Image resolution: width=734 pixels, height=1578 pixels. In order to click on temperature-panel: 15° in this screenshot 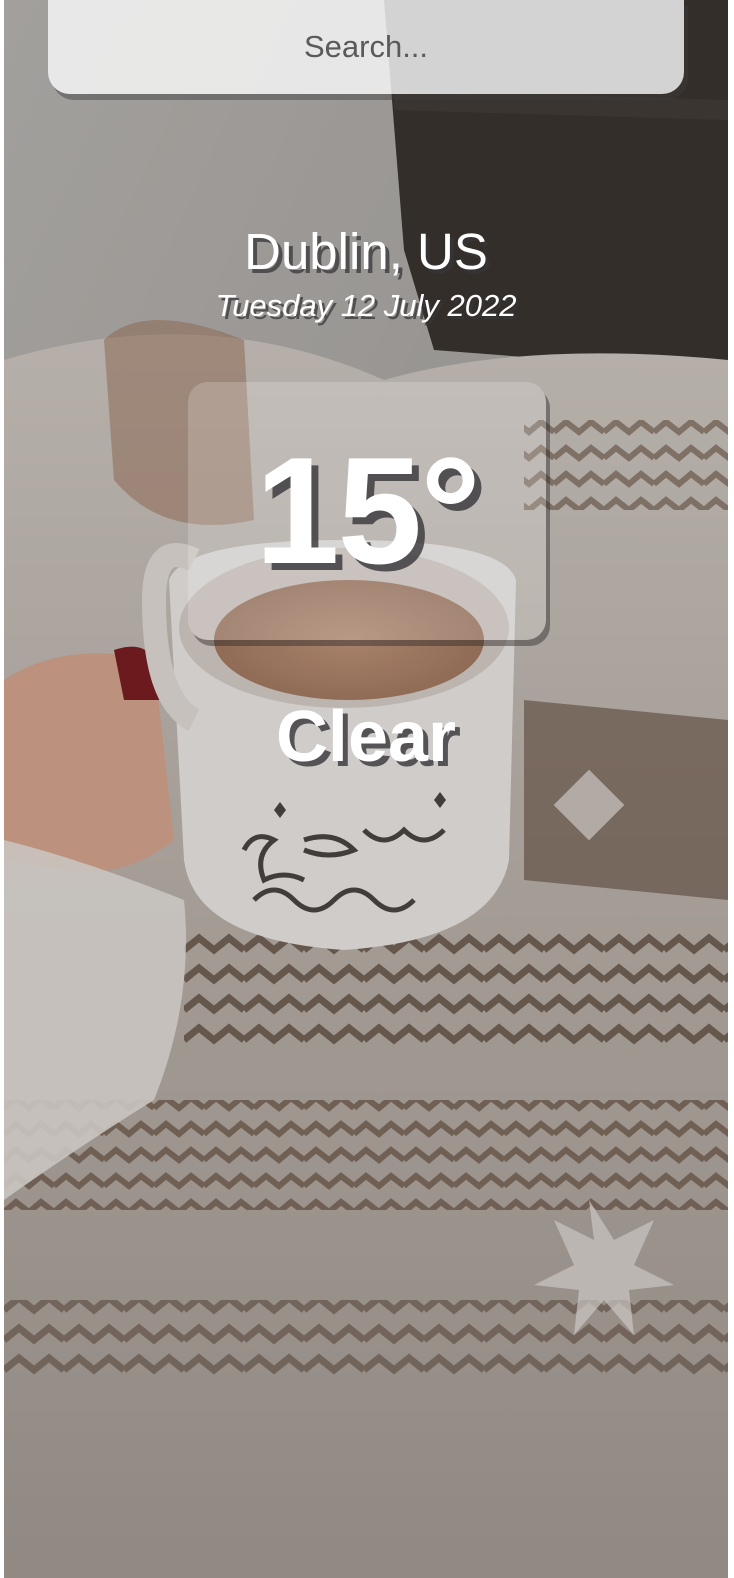, I will do `click(367, 511)`.